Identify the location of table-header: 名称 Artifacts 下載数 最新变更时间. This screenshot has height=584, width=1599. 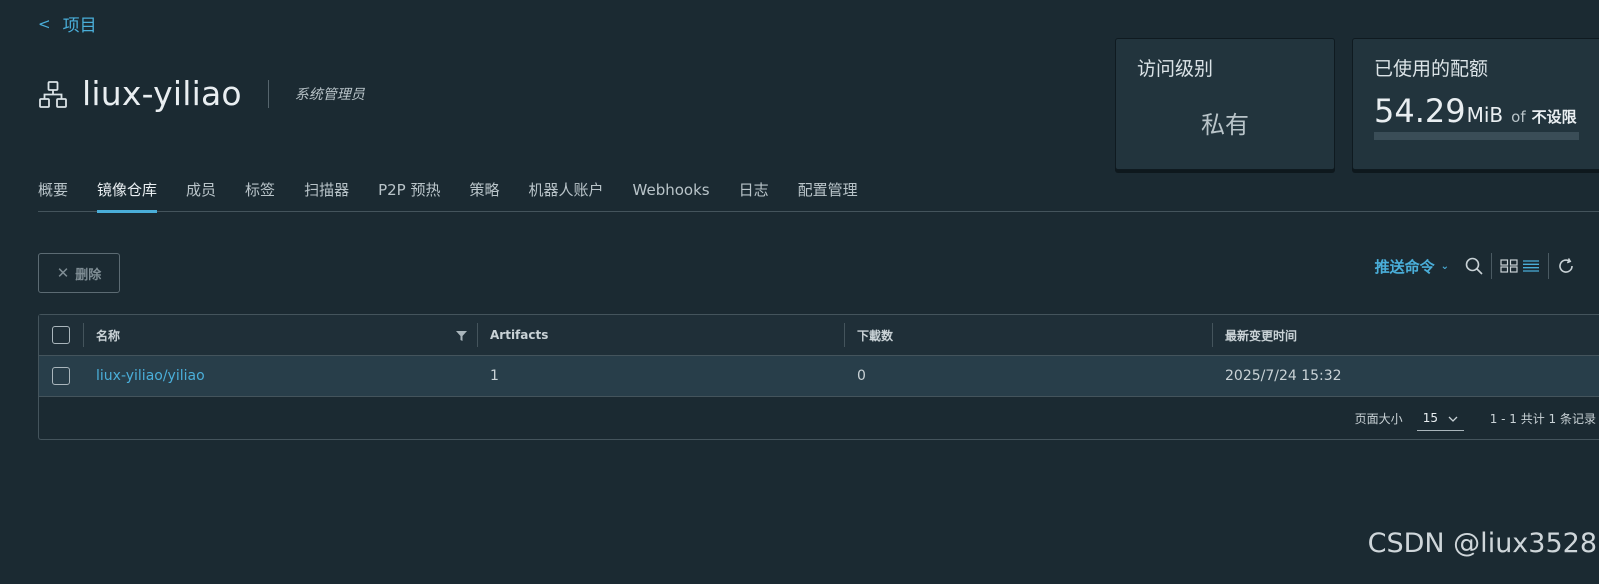
(819, 335).